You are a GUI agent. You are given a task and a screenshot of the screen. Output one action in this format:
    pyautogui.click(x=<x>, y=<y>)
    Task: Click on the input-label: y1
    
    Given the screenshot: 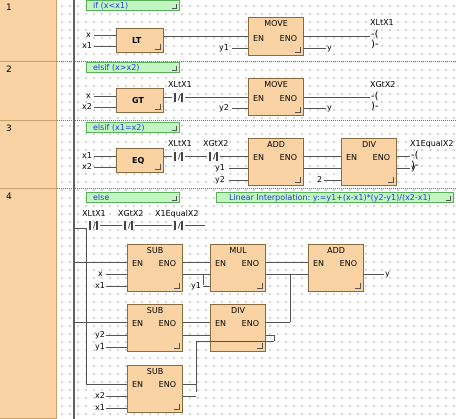 What is the action you would take?
    pyautogui.click(x=220, y=167)
    